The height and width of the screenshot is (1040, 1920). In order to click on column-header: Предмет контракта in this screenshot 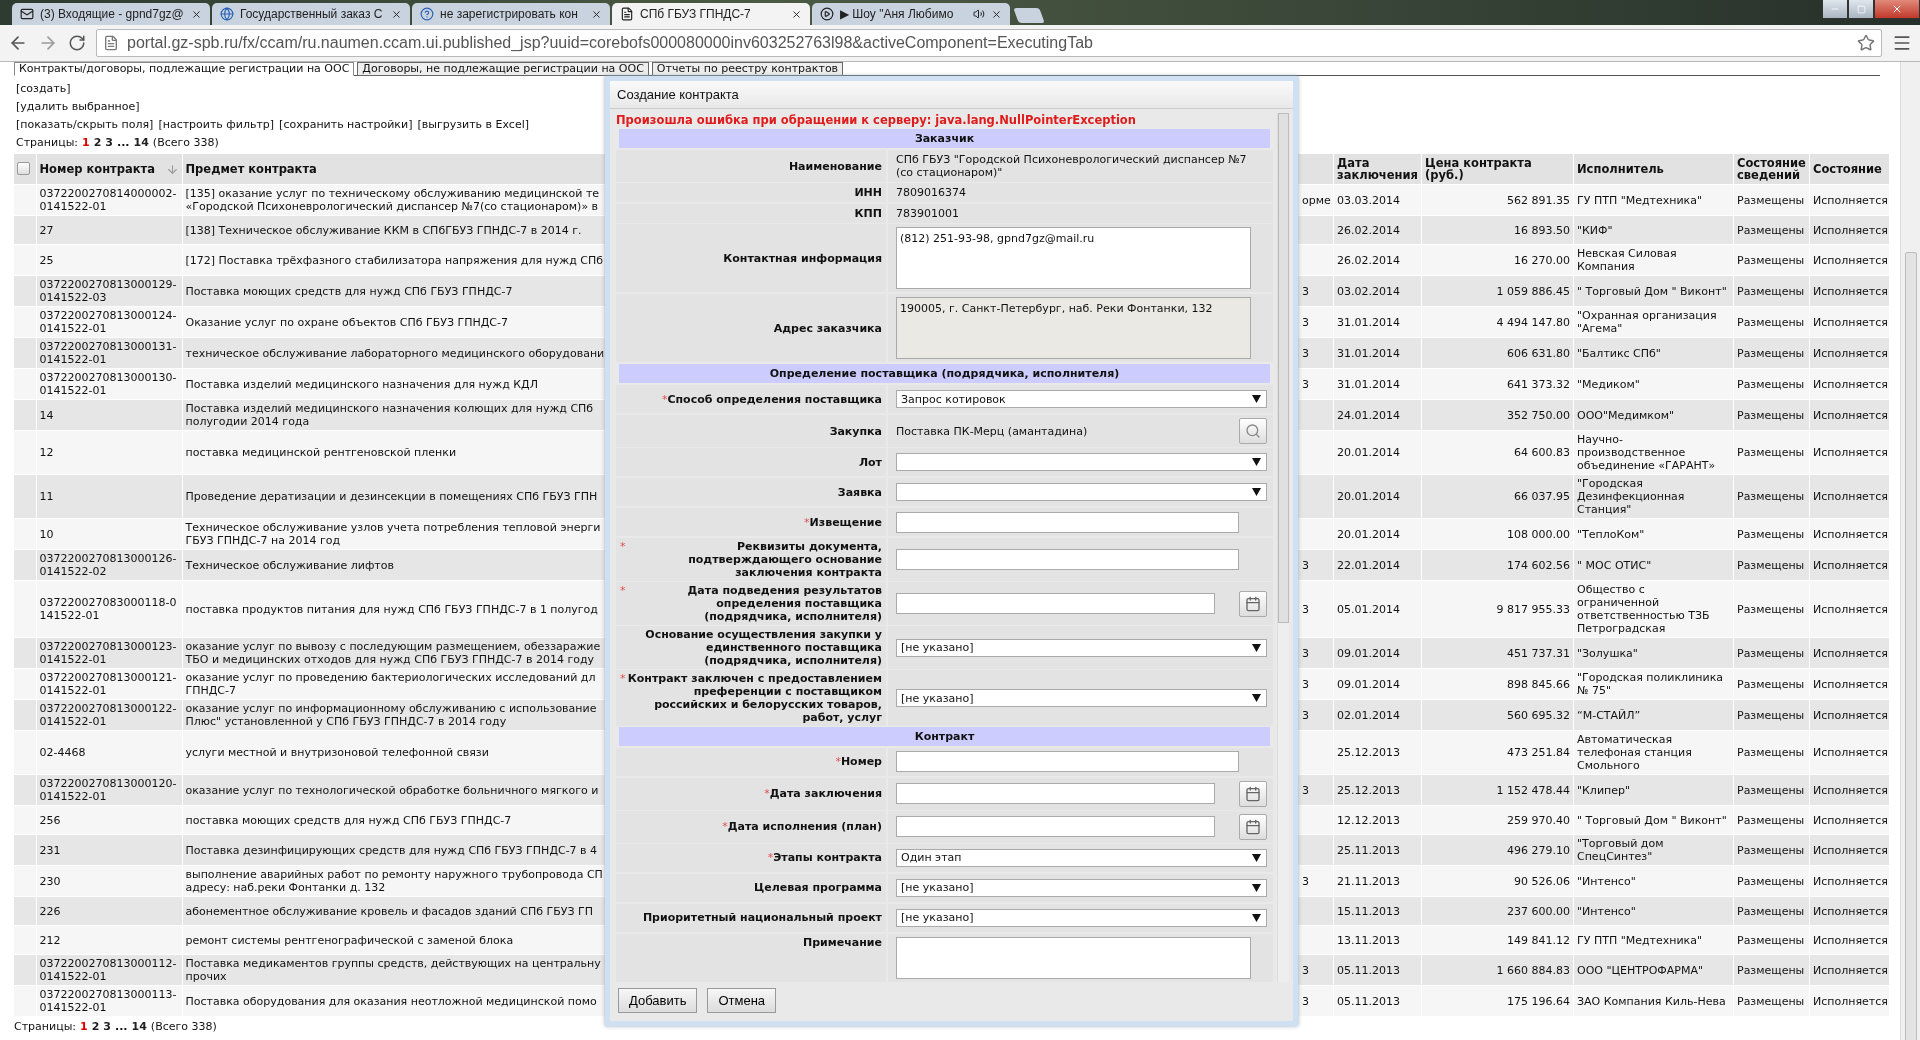, I will do `click(394, 169)`.